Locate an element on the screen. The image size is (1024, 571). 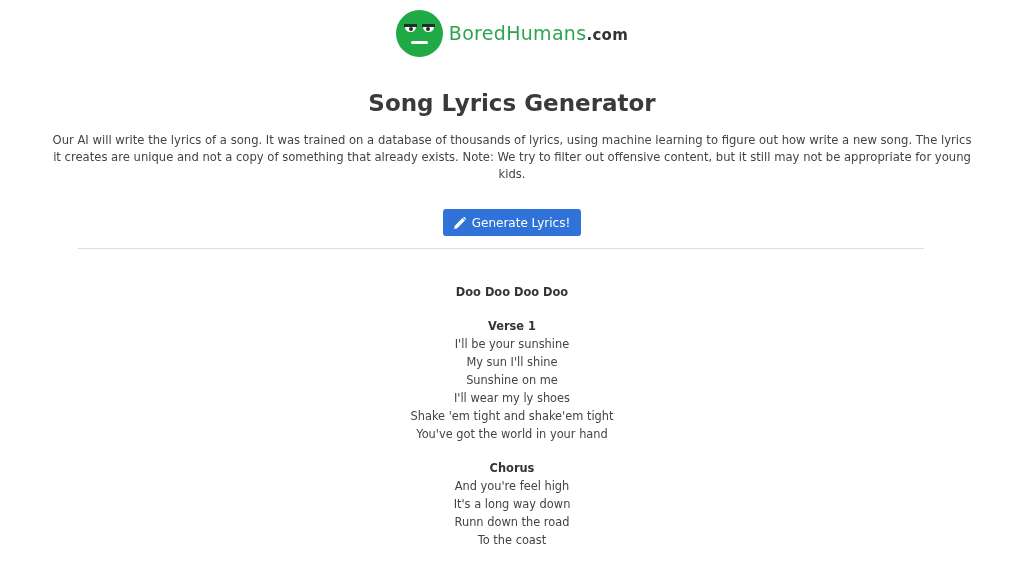
section-heading: Chorus is located at coordinates (512, 468).